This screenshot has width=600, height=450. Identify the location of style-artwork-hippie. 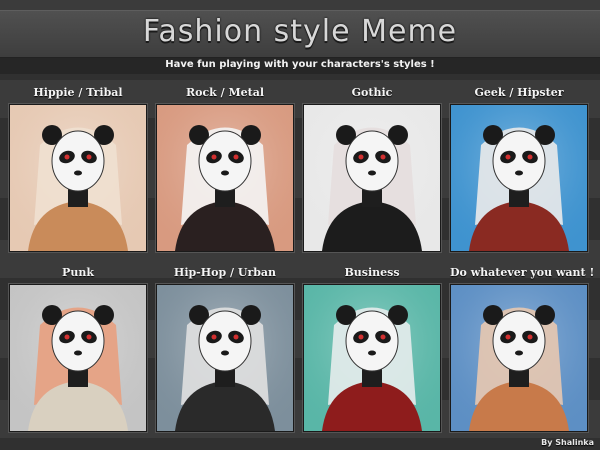
(78, 178).